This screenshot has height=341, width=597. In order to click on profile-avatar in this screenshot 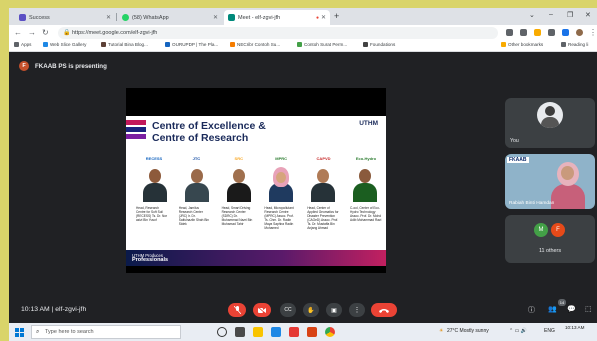, I will do `click(579, 32)`.